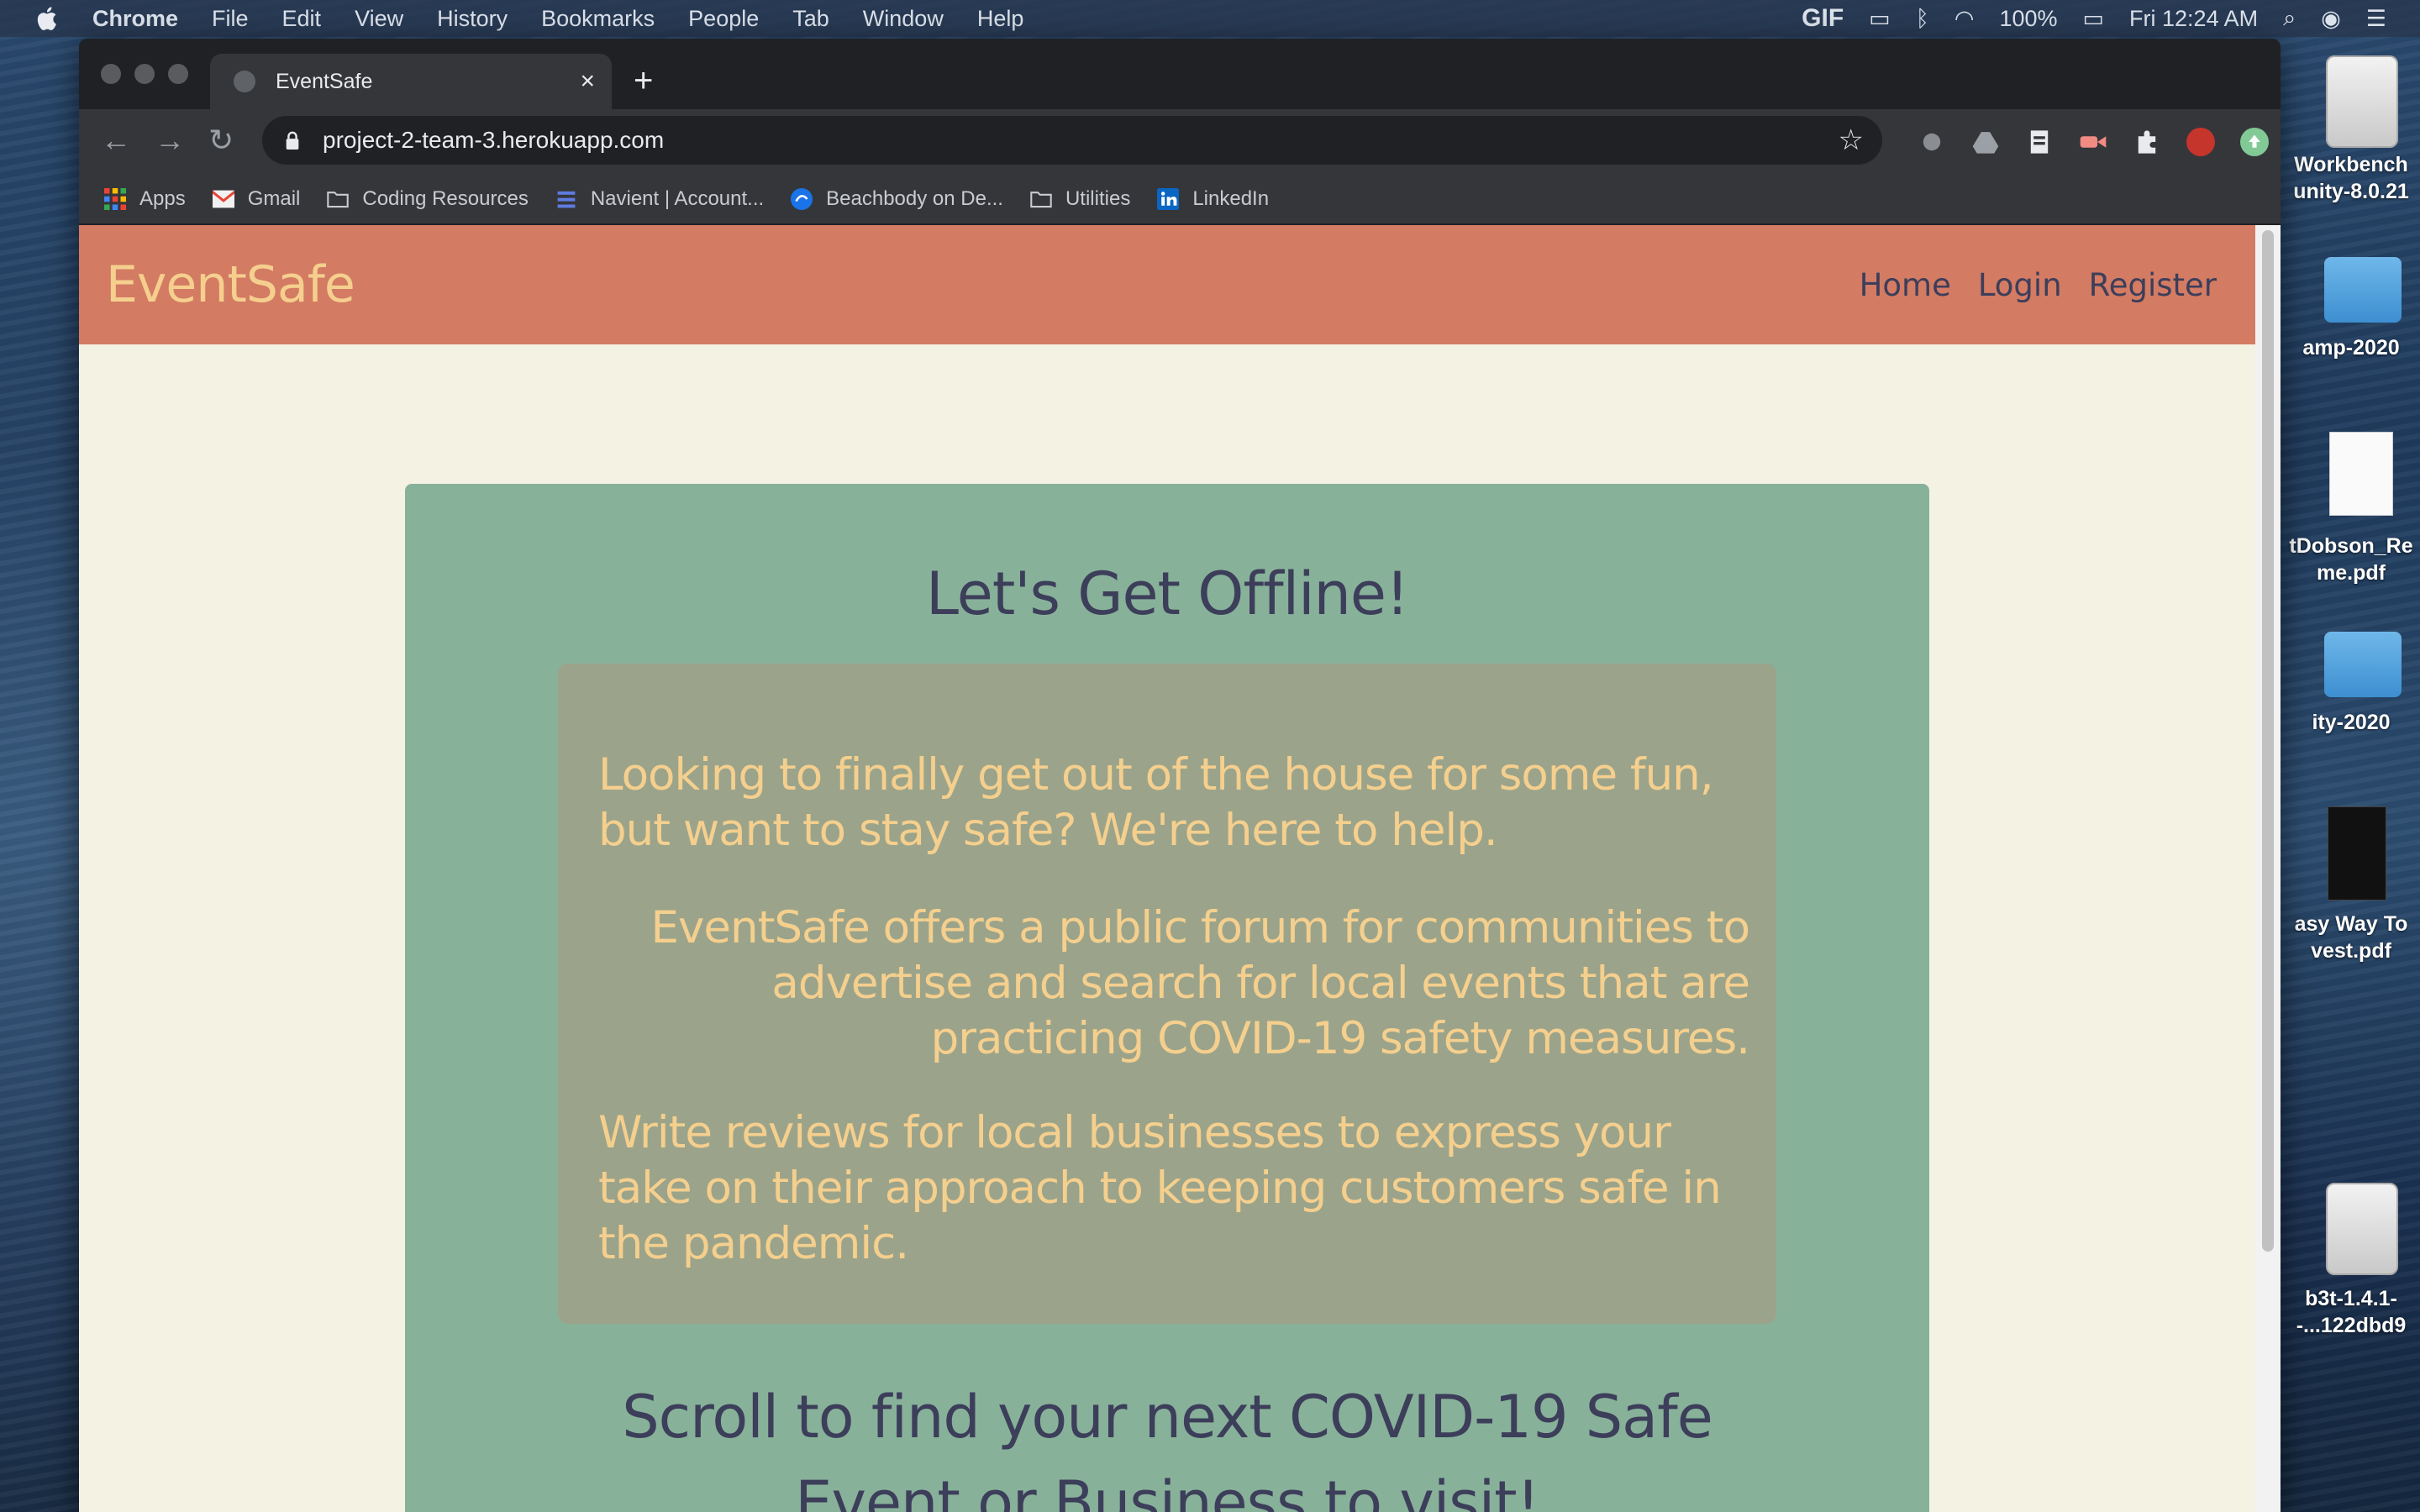  What do you see at coordinates (223, 199) in the screenshot?
I see `gmail-icon` at bounding box center [223, 199].